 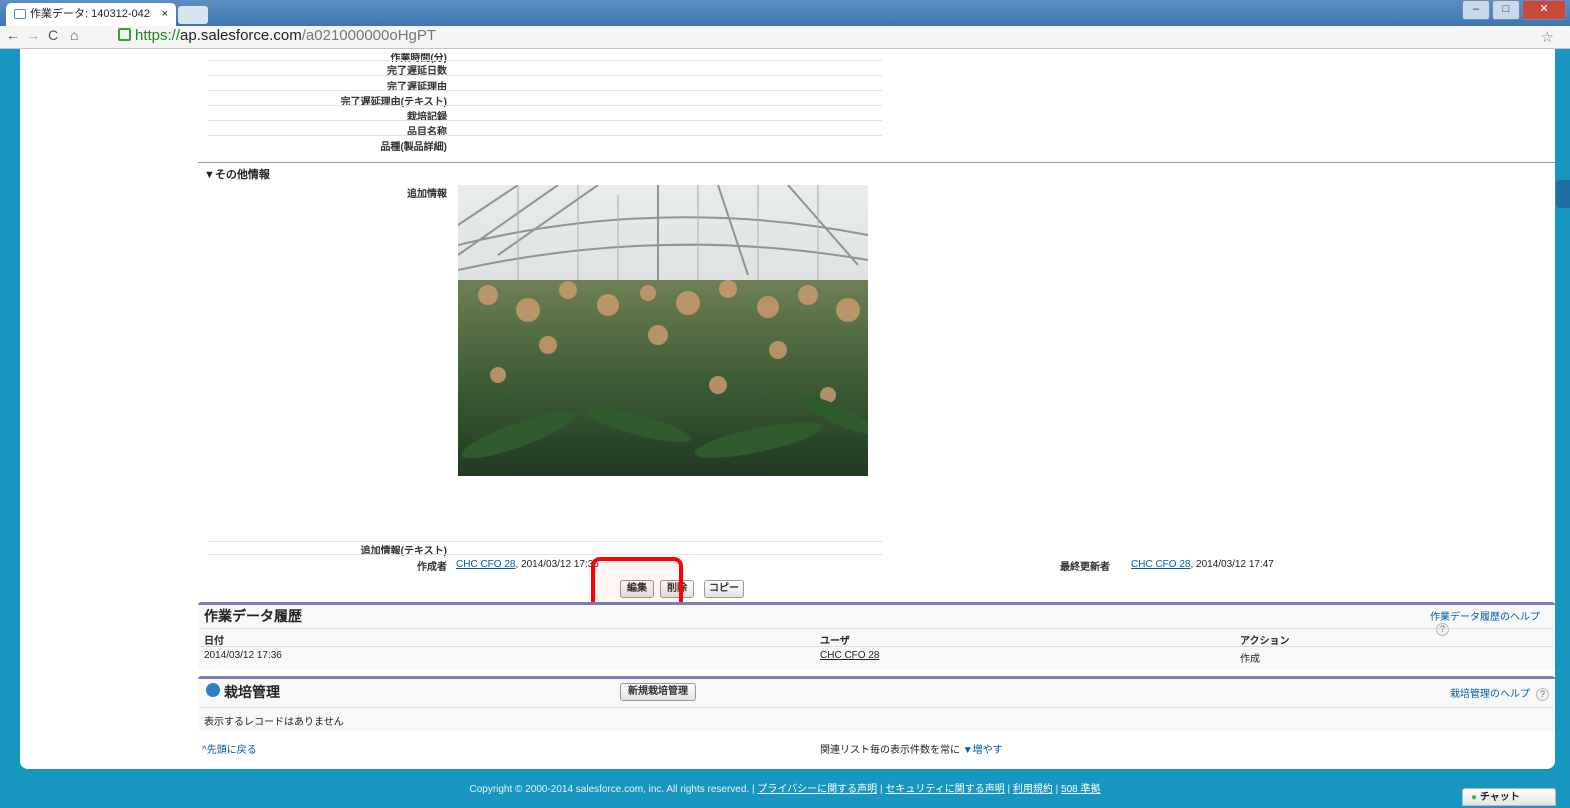 I want to click on created-by-date: , 2014/03/12 17:36, so click(x=557, y=564).